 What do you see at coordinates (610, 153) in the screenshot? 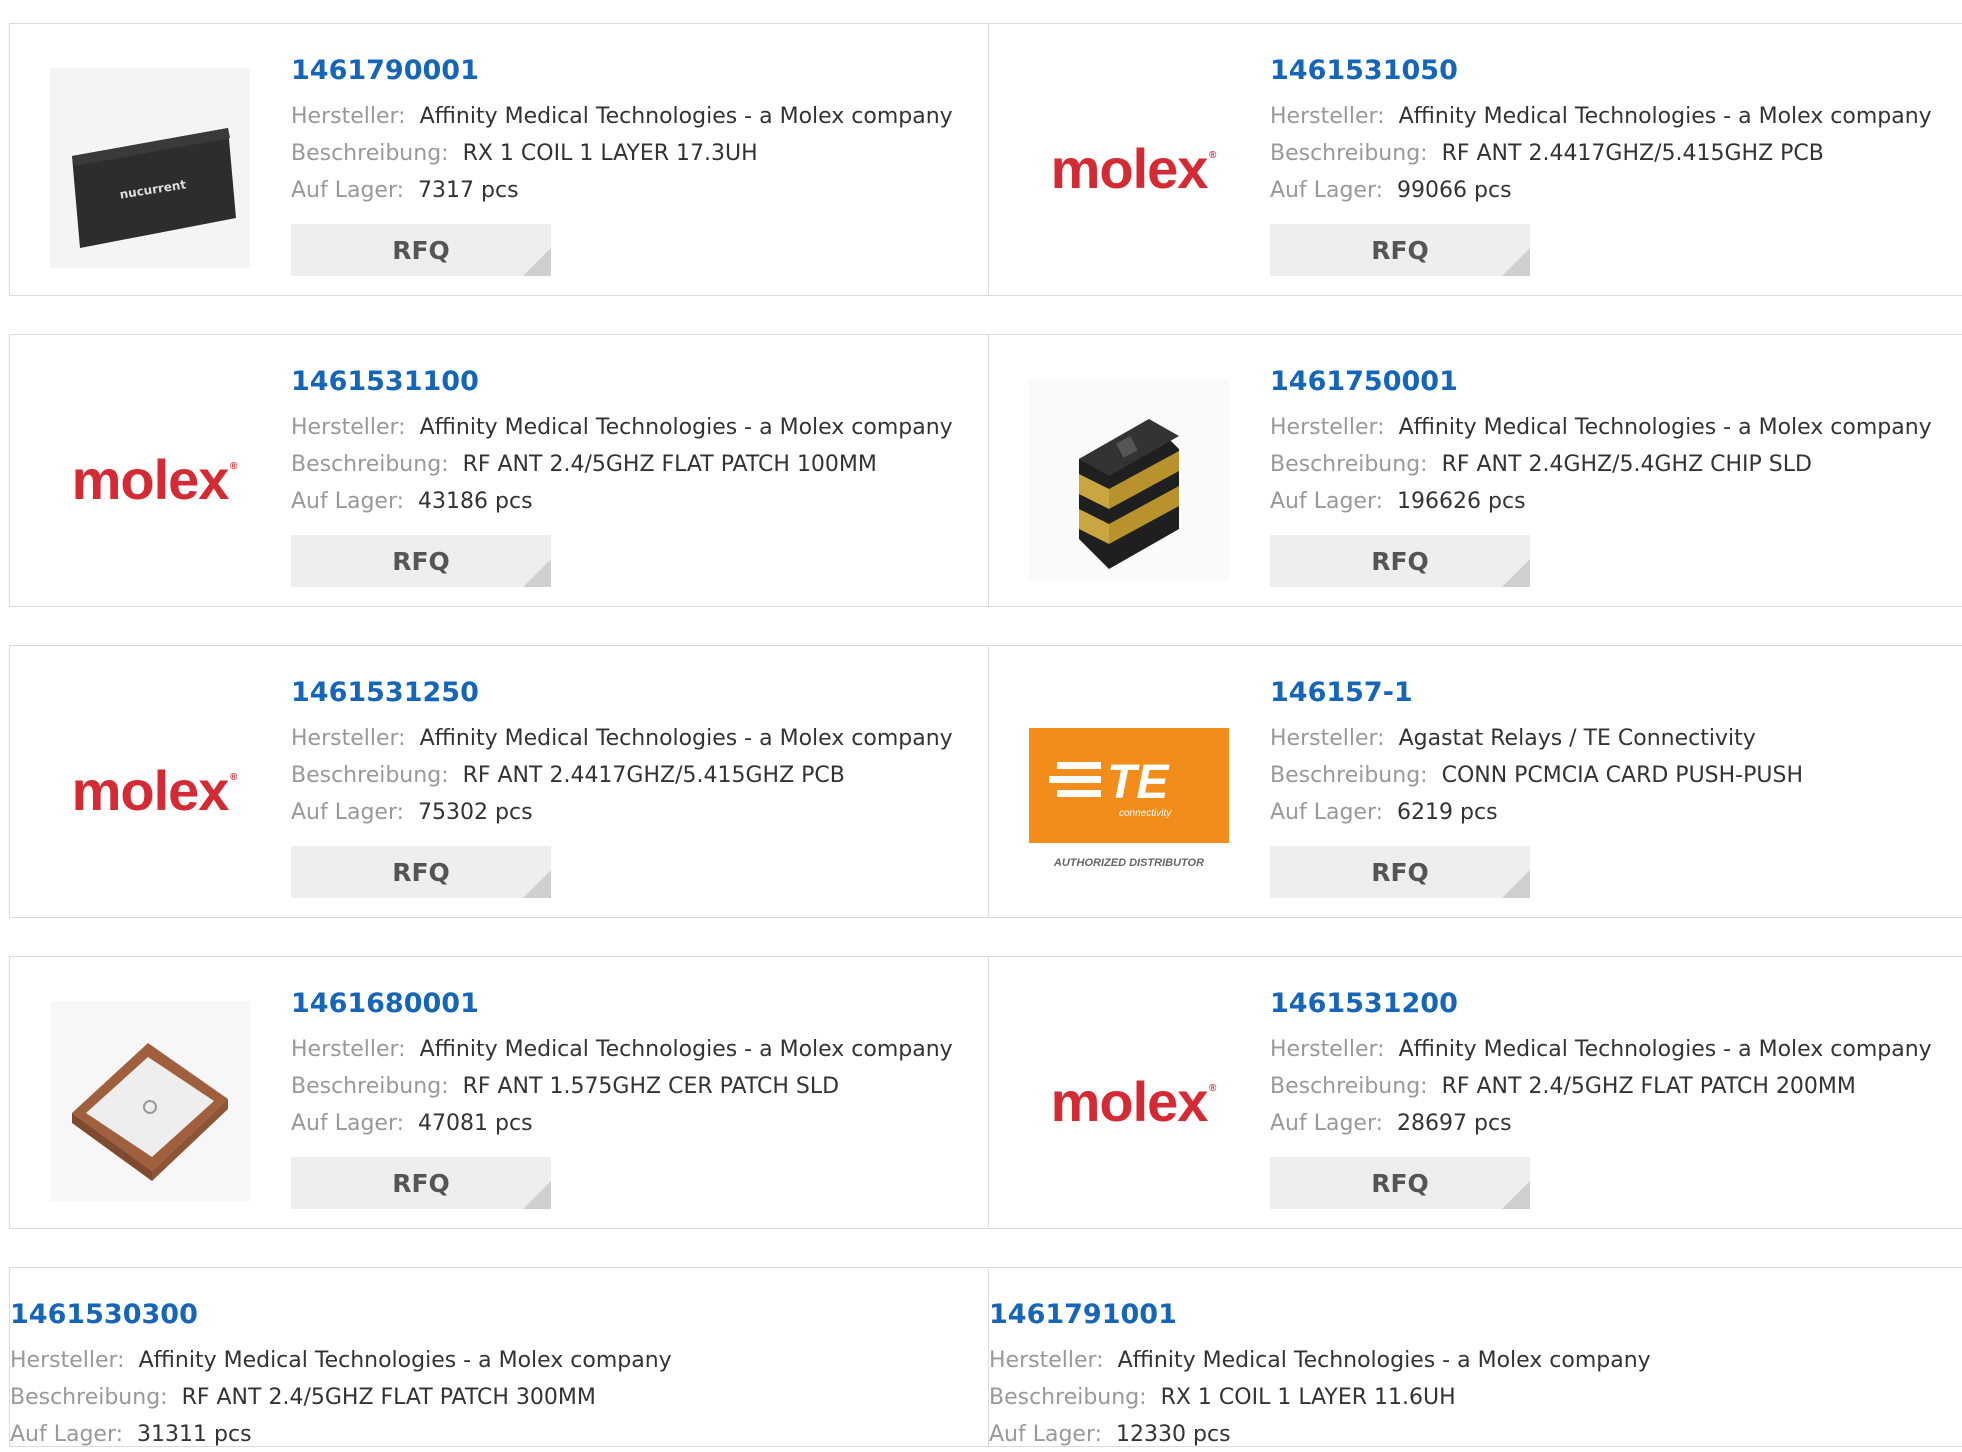
I see `description-value: RX 1 COIL 1 LAYER 17.3UH` at bounding box center [610, 153].